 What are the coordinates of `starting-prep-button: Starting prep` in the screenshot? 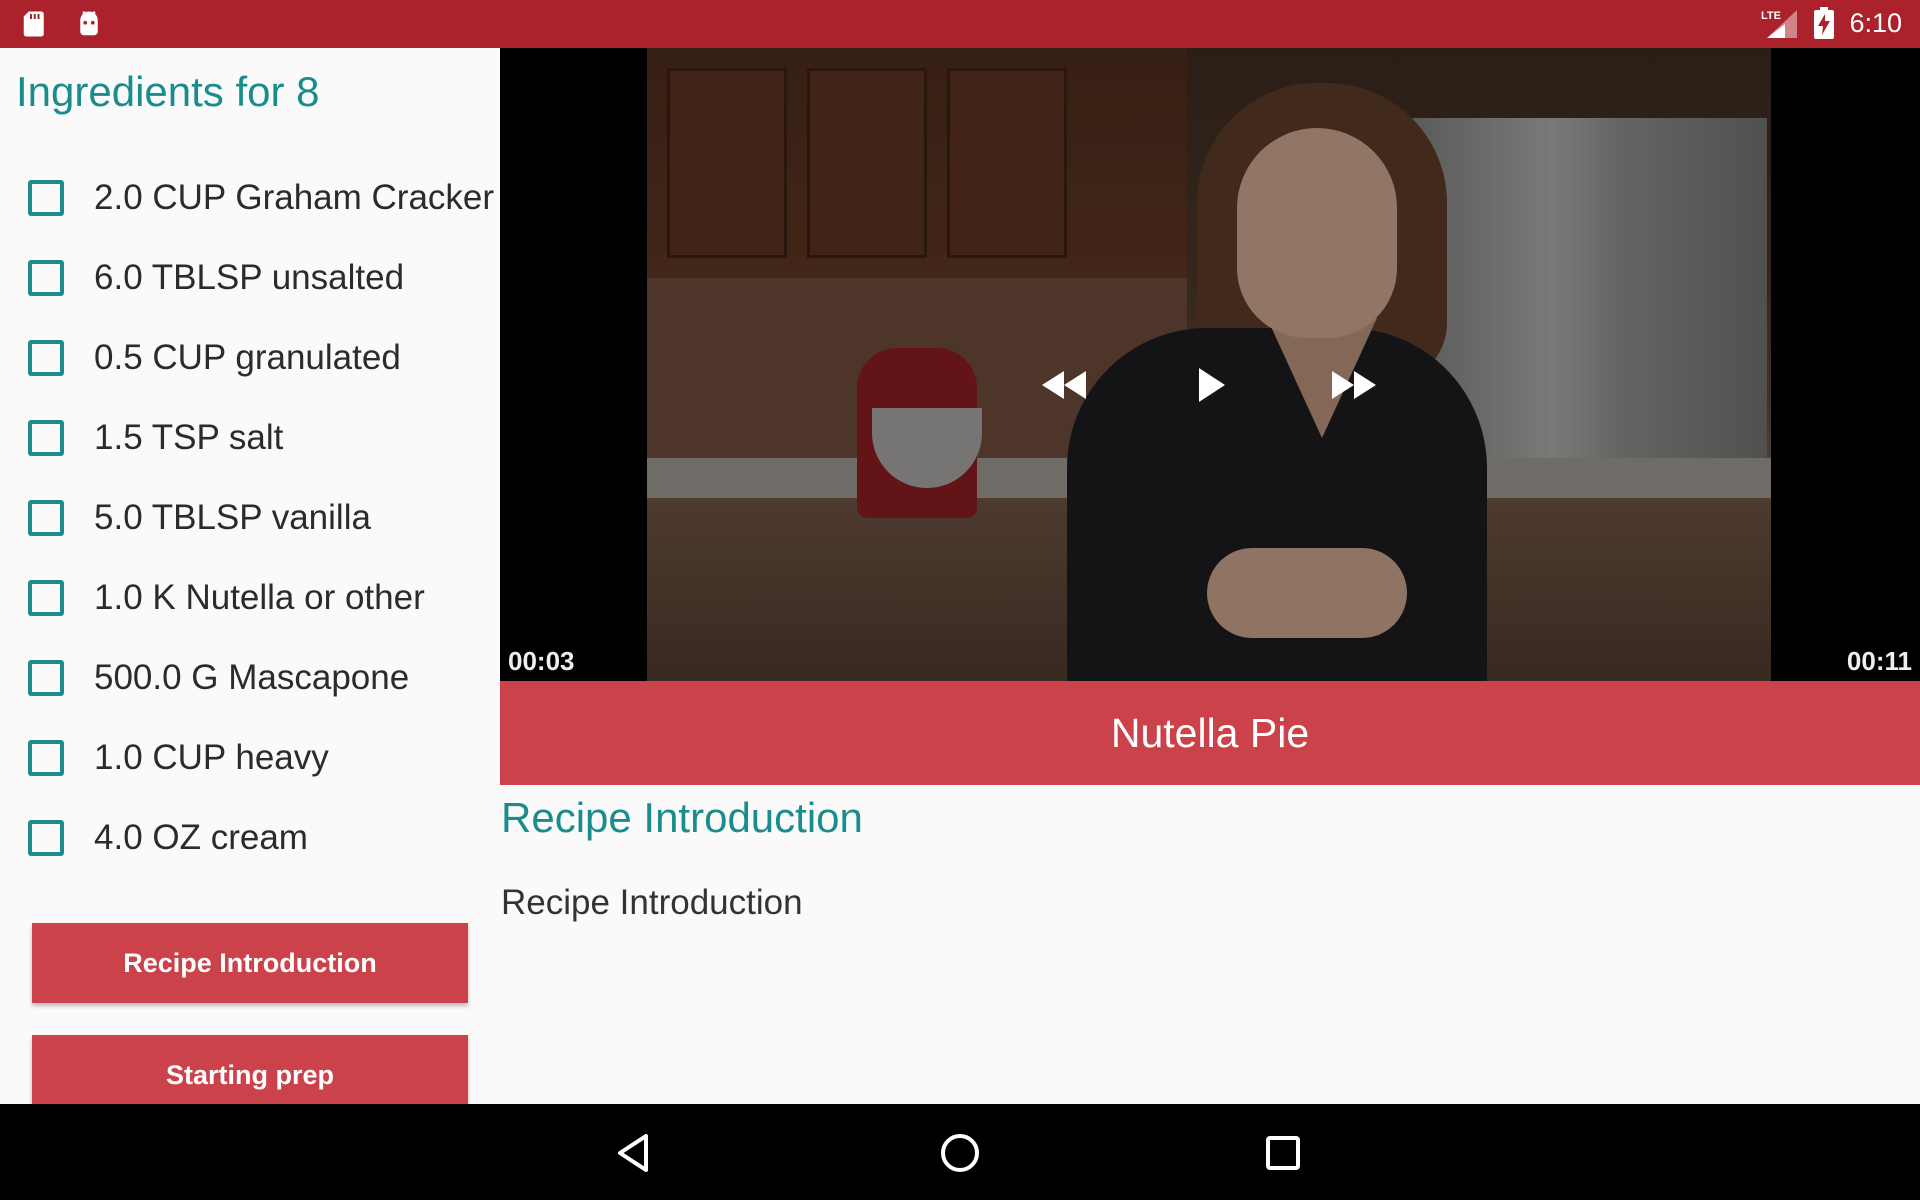 It's located at (250, 1069).